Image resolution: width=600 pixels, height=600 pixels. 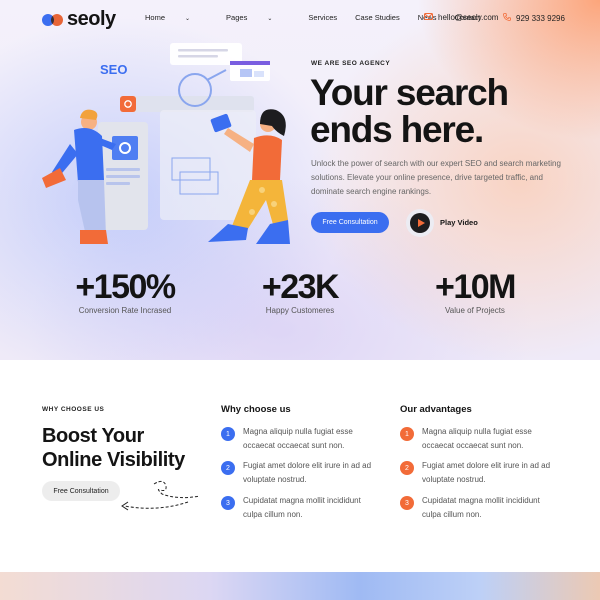 I want to click on nav-item-pages: Pages ⌄, so click(x=258, y=17).